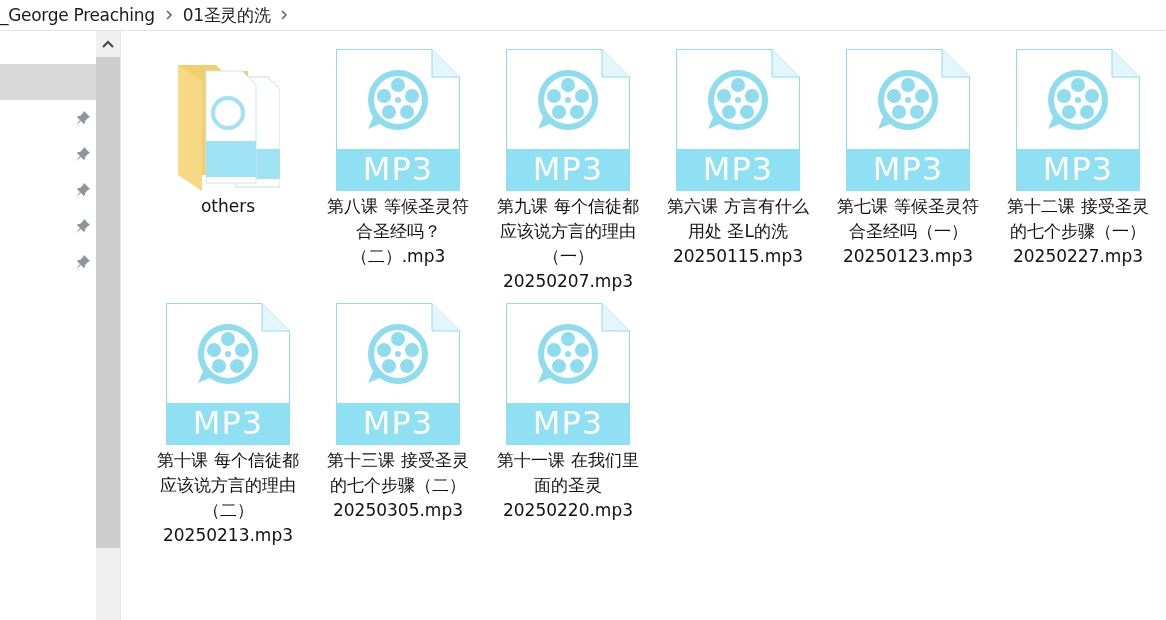  I want to click on file-name: 第七课 等候圣灵符合圣经吗（一）20250123.mp3, so click(908, 231).